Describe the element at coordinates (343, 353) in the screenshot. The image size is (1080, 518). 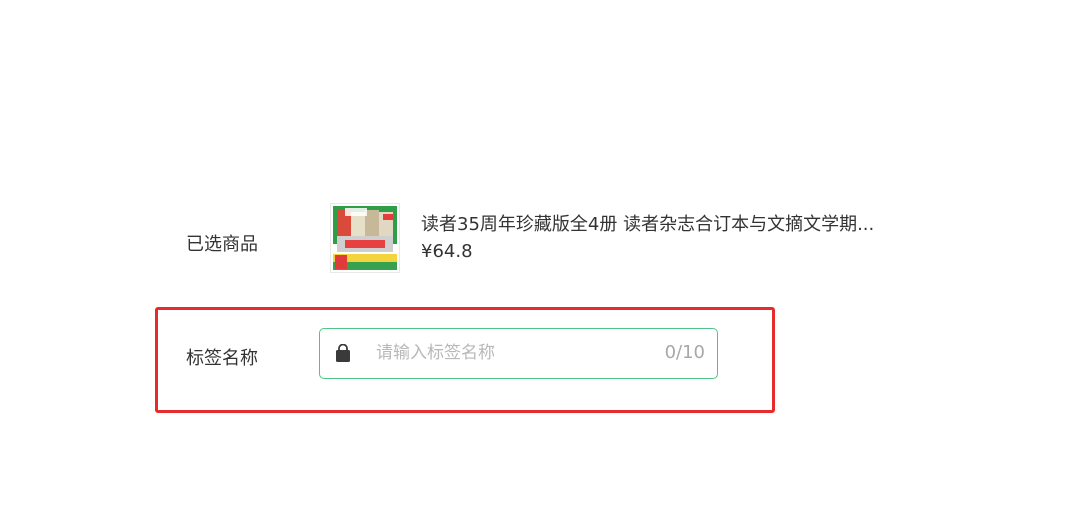
I see `shopping-bag-icon` at that location.